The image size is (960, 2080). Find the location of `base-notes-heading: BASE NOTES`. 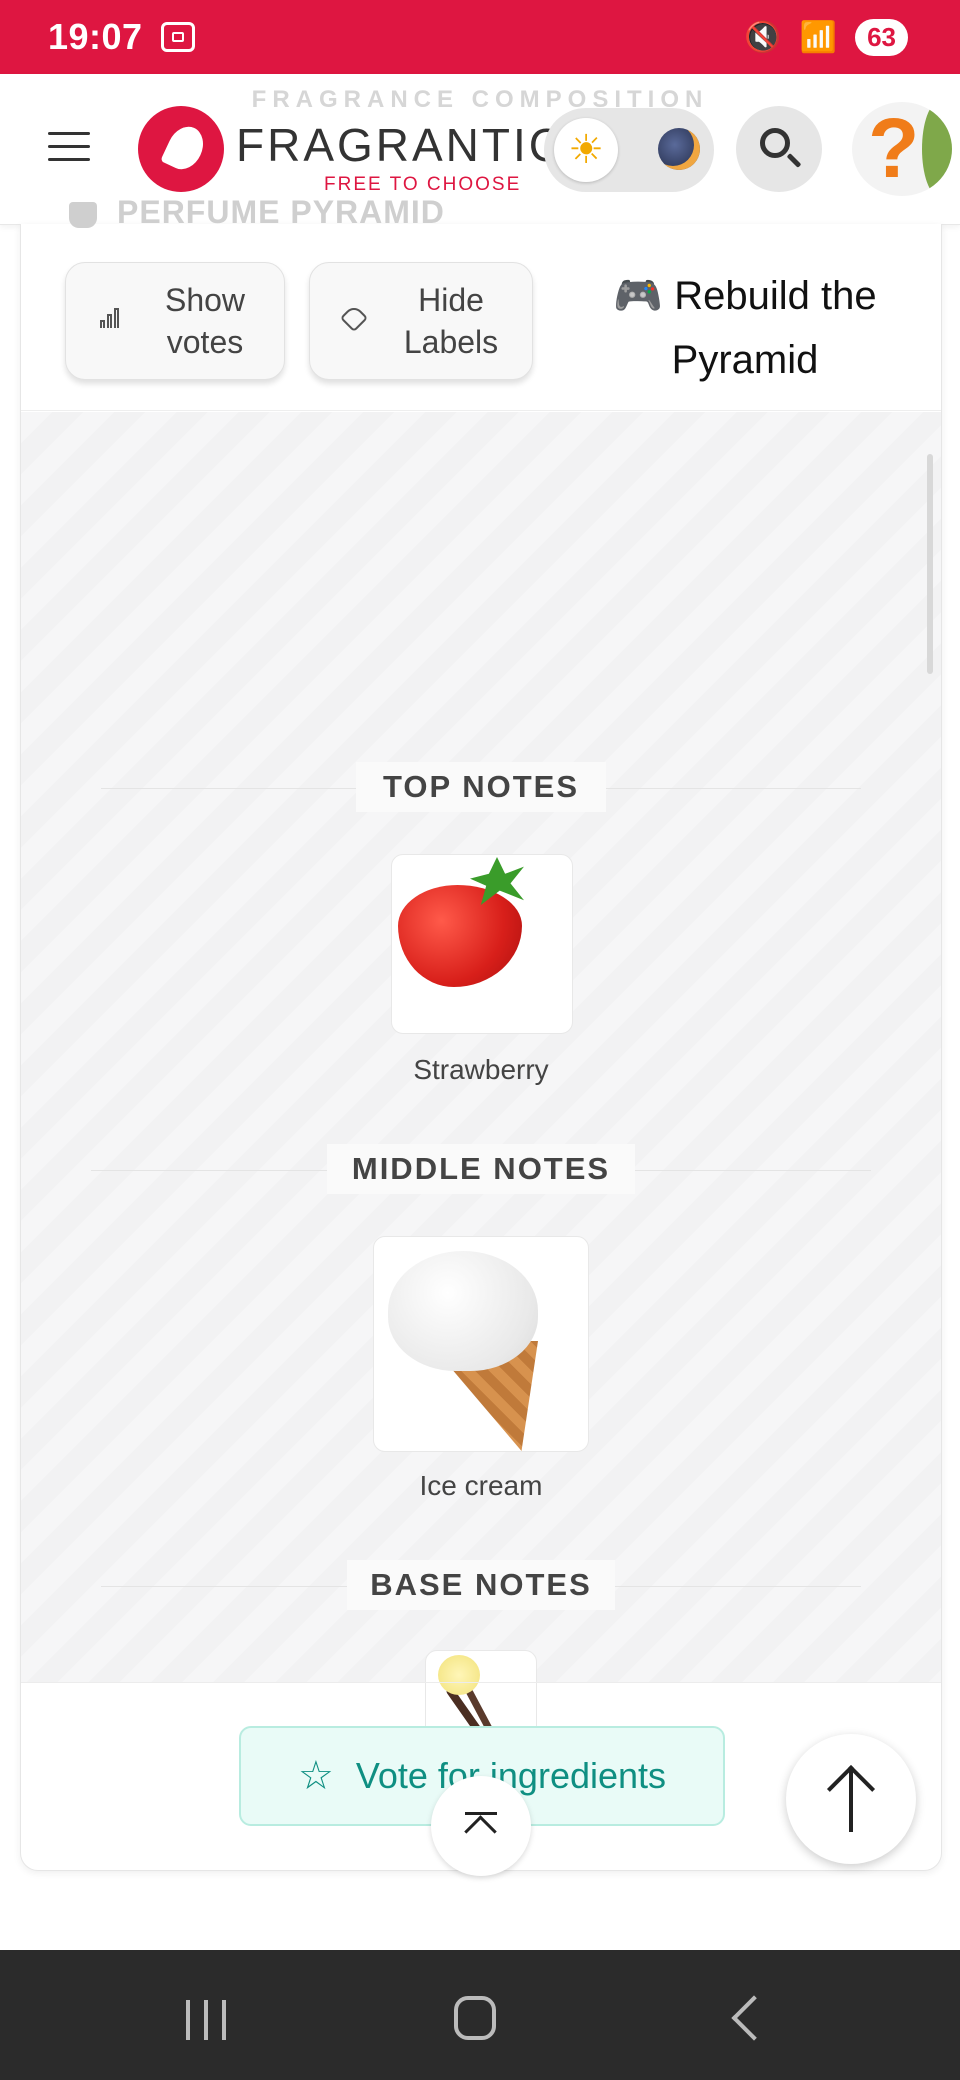

base-notes-heading: BASE NOTES is located at coordinates (481, 1585).